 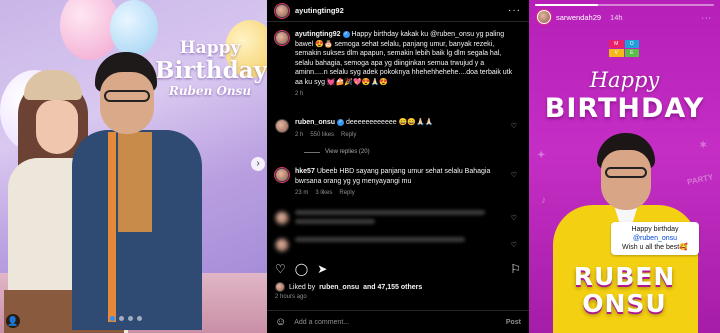 What do you see at coordinates (315, 122) in the screenshot?
I see `comment-username: ruben_onsu` at bounding box center [315, 122].